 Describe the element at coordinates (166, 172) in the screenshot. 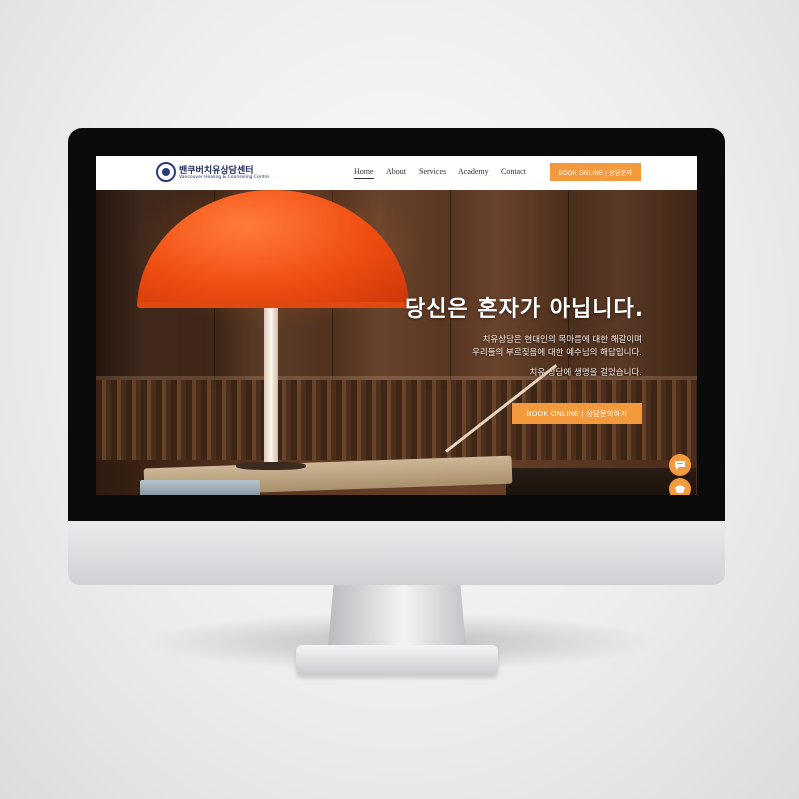

I see `logo-emblem-icon` at that location.